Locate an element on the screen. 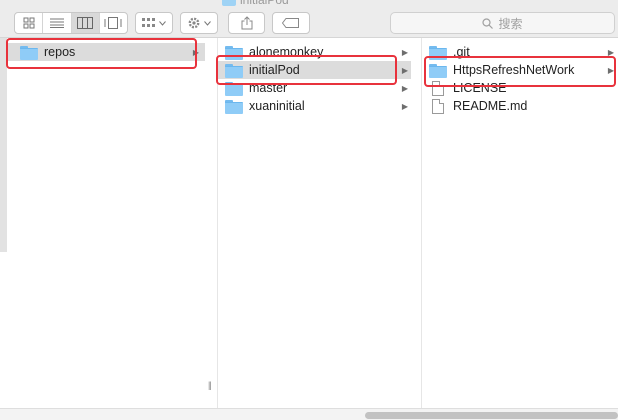 Image resolution: width=618 pixels, height=420 pixels. horizontal-scrollbar-thumb is located at coordinates (491, 415).